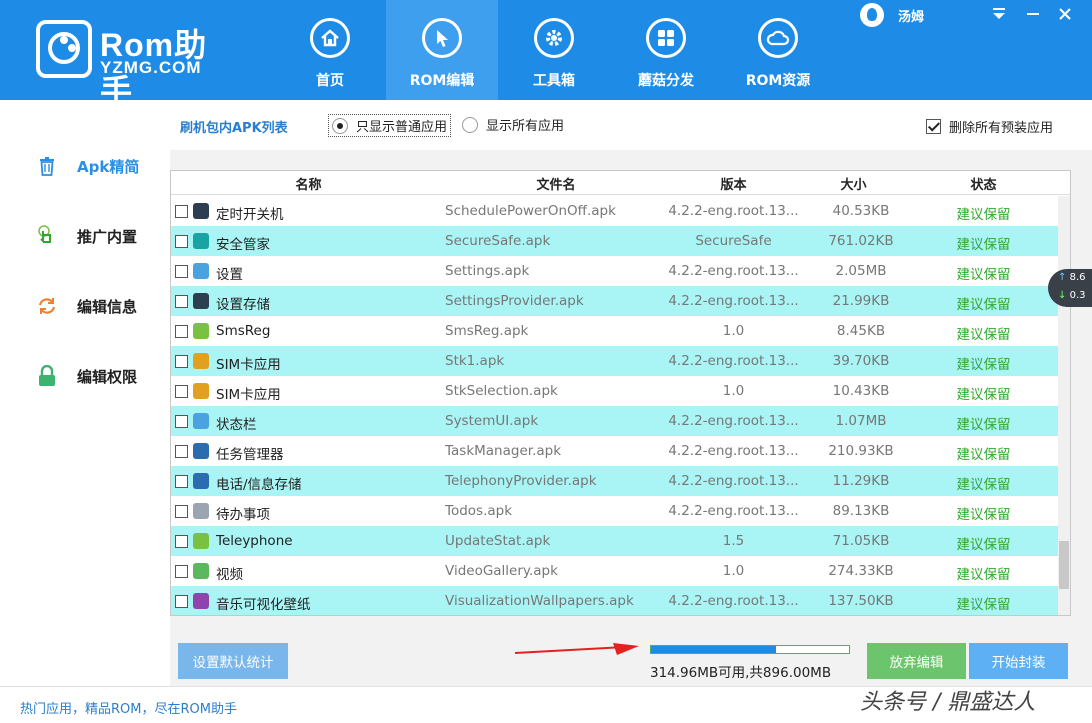 This screenshot has width=1092, height=723. Describe the element at coordinates (47, 166) in the screenshot. I see `trash-icon` at that location.